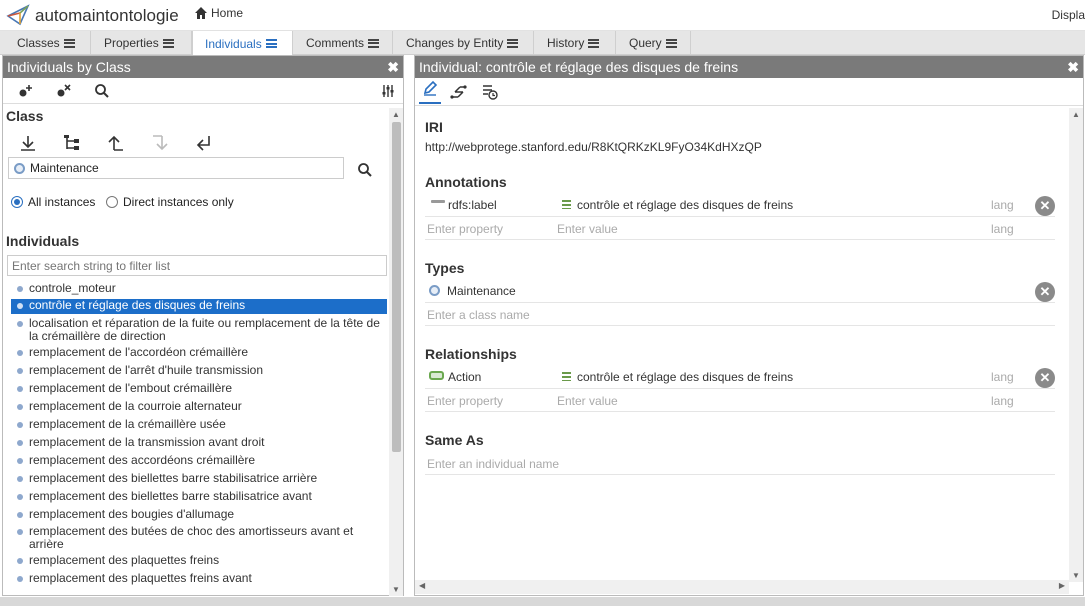 Image resolution: width=1085 pixels, height=606 pixels. I want to click on editor-toolbar, so click(749, 92).